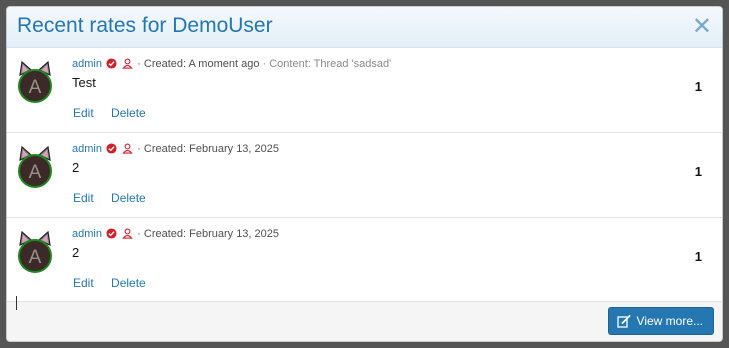 This screenshot has width=729, height=348. What do you see at coordinates (198, 64) in the screenshot?
I see `created-date: · Created: A moment ago` at bounding box center [198, 64].